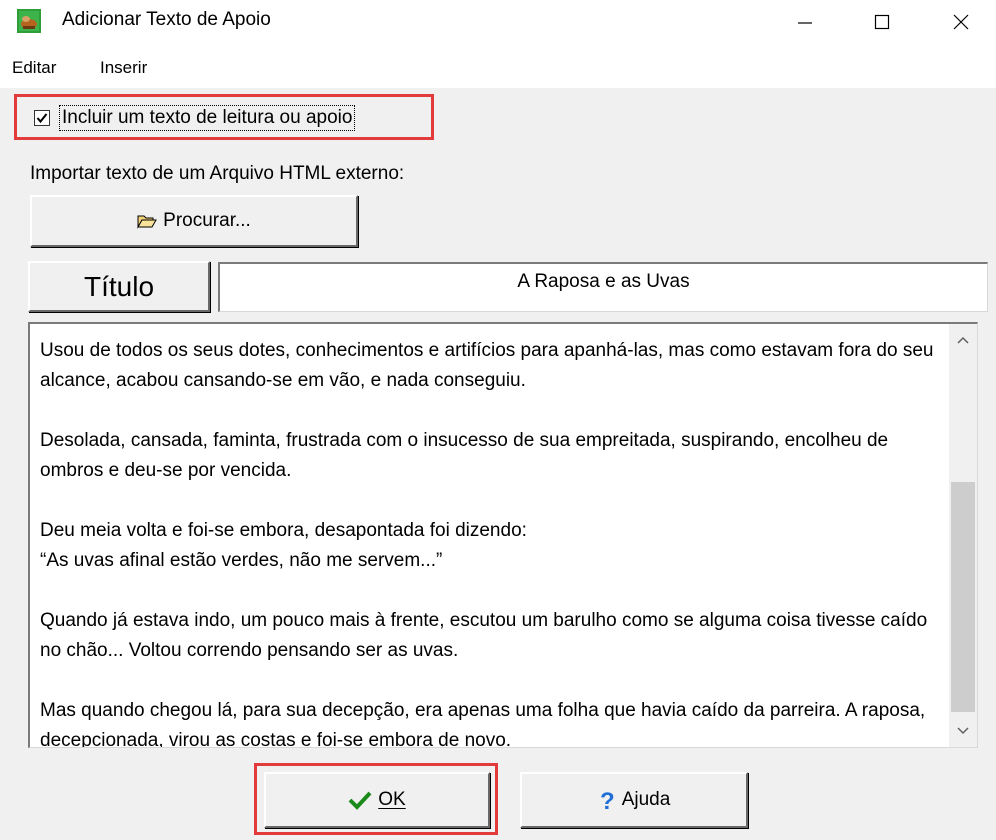 The height and width of the screenshot is (840, 996). What do you see at coordinates (646, 799) in the screenshot?
I see `help-button-label: Ajuda` at bounding box center [646, 799].